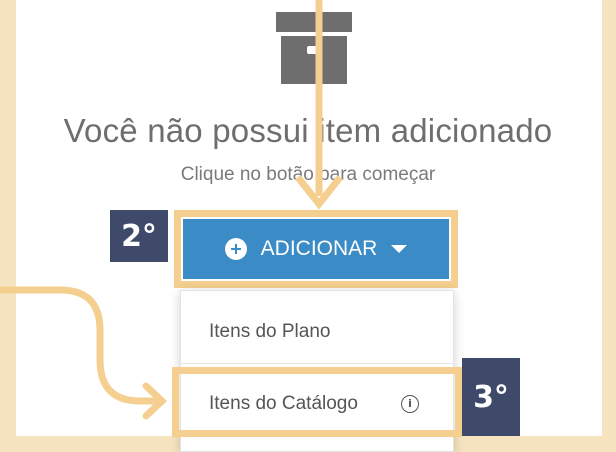 The width and height of the screenshot is (616, 452). I want to click on arrow-down-to-button, so click(319, 105).